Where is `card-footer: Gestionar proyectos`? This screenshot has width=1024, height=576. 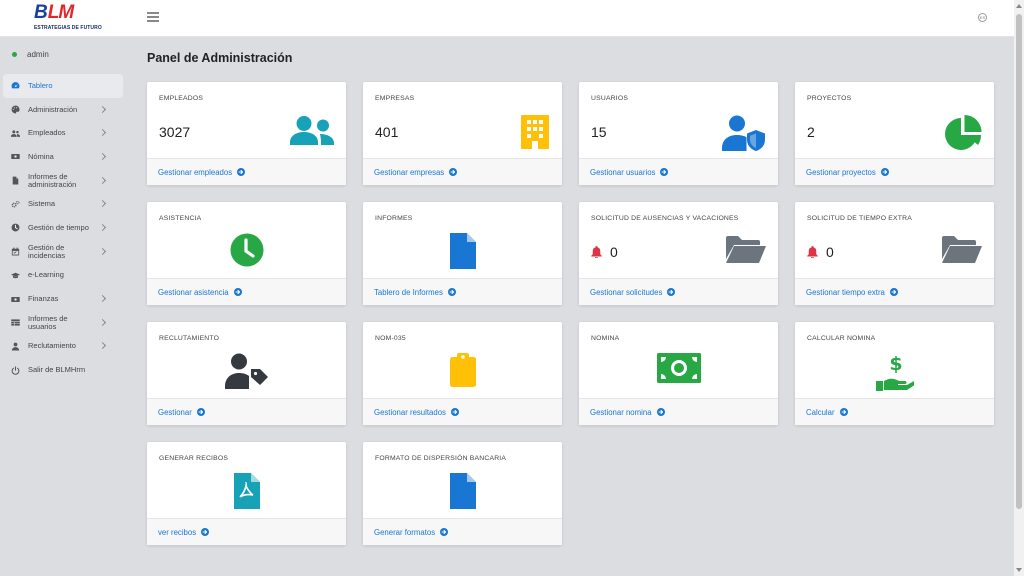
card-footer: Gestionar proyectos is located at coordinates (894, 171).